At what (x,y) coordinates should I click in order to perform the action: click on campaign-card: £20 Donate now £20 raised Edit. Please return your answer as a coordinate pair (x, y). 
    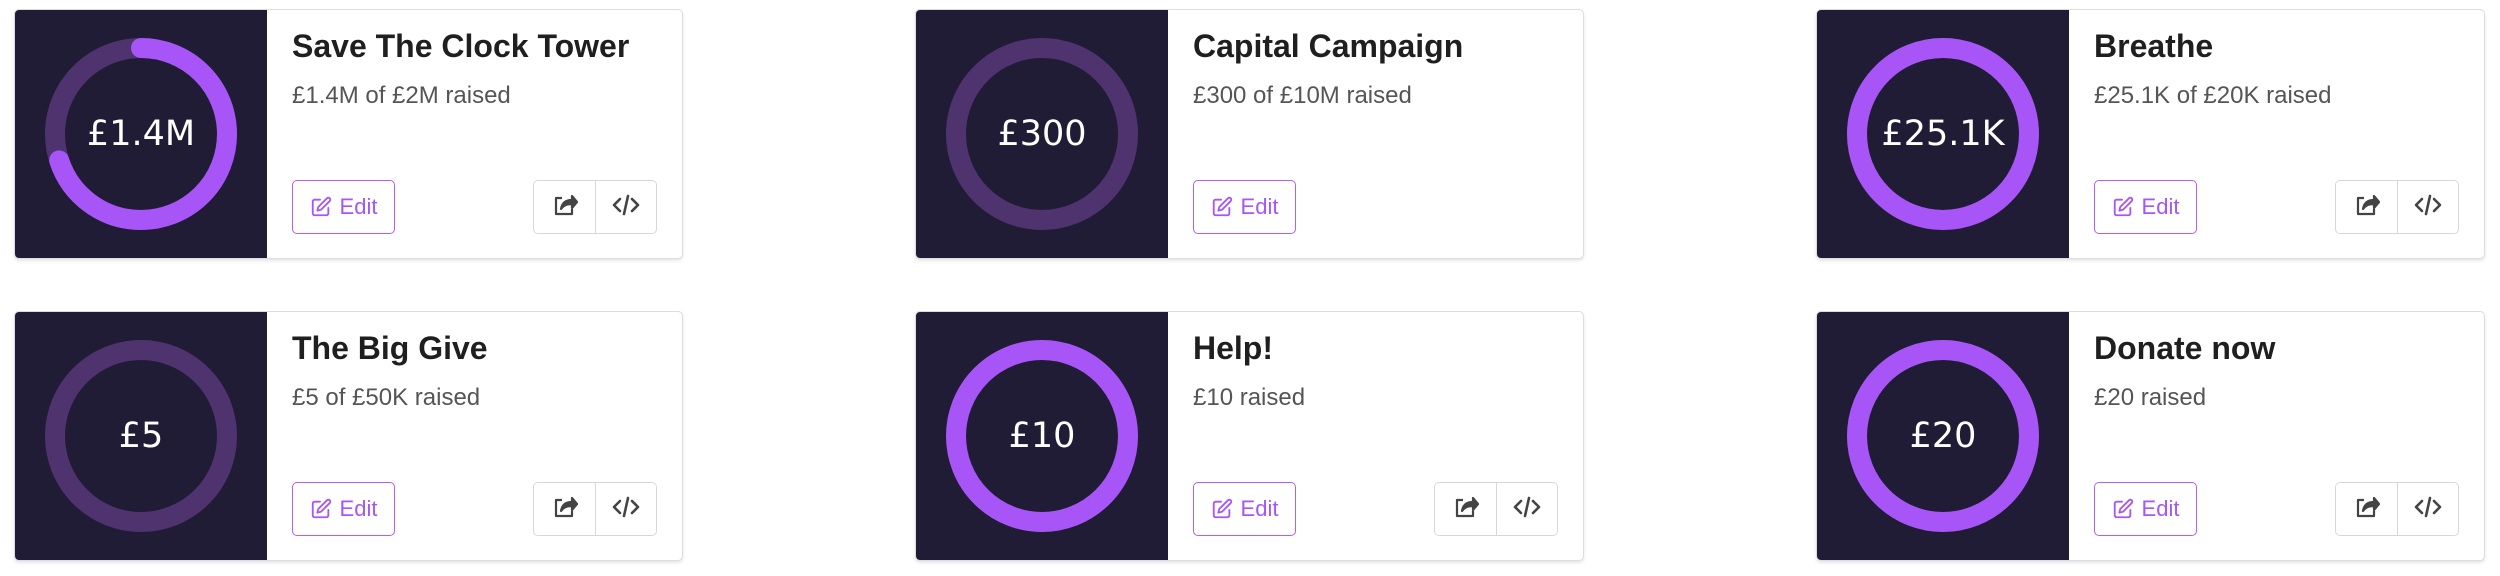
    Looking at the image, I should click on (2150, 436).